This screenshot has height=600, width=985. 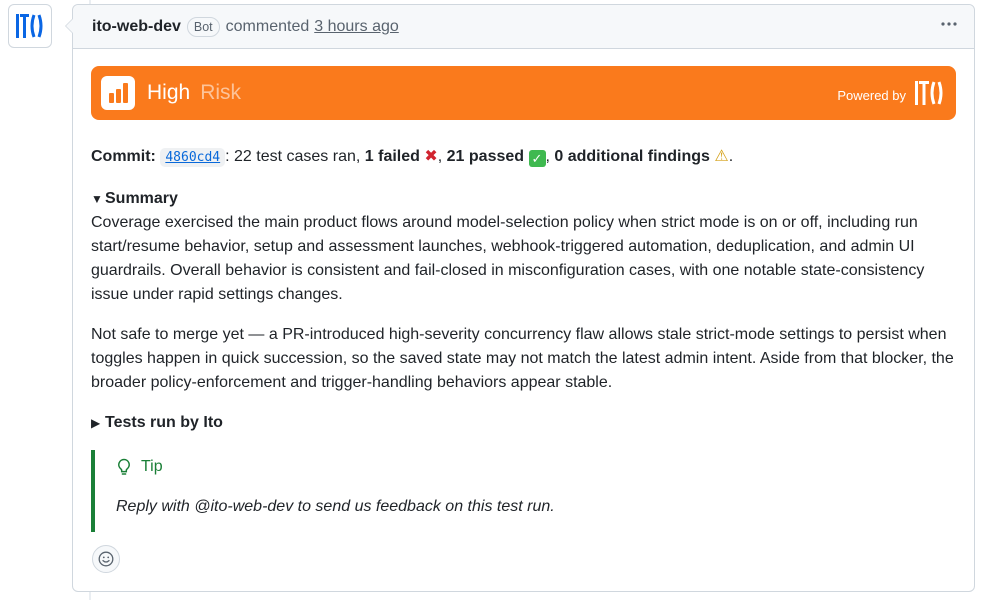 I want to click on avatar, so click(x=30, y=26).